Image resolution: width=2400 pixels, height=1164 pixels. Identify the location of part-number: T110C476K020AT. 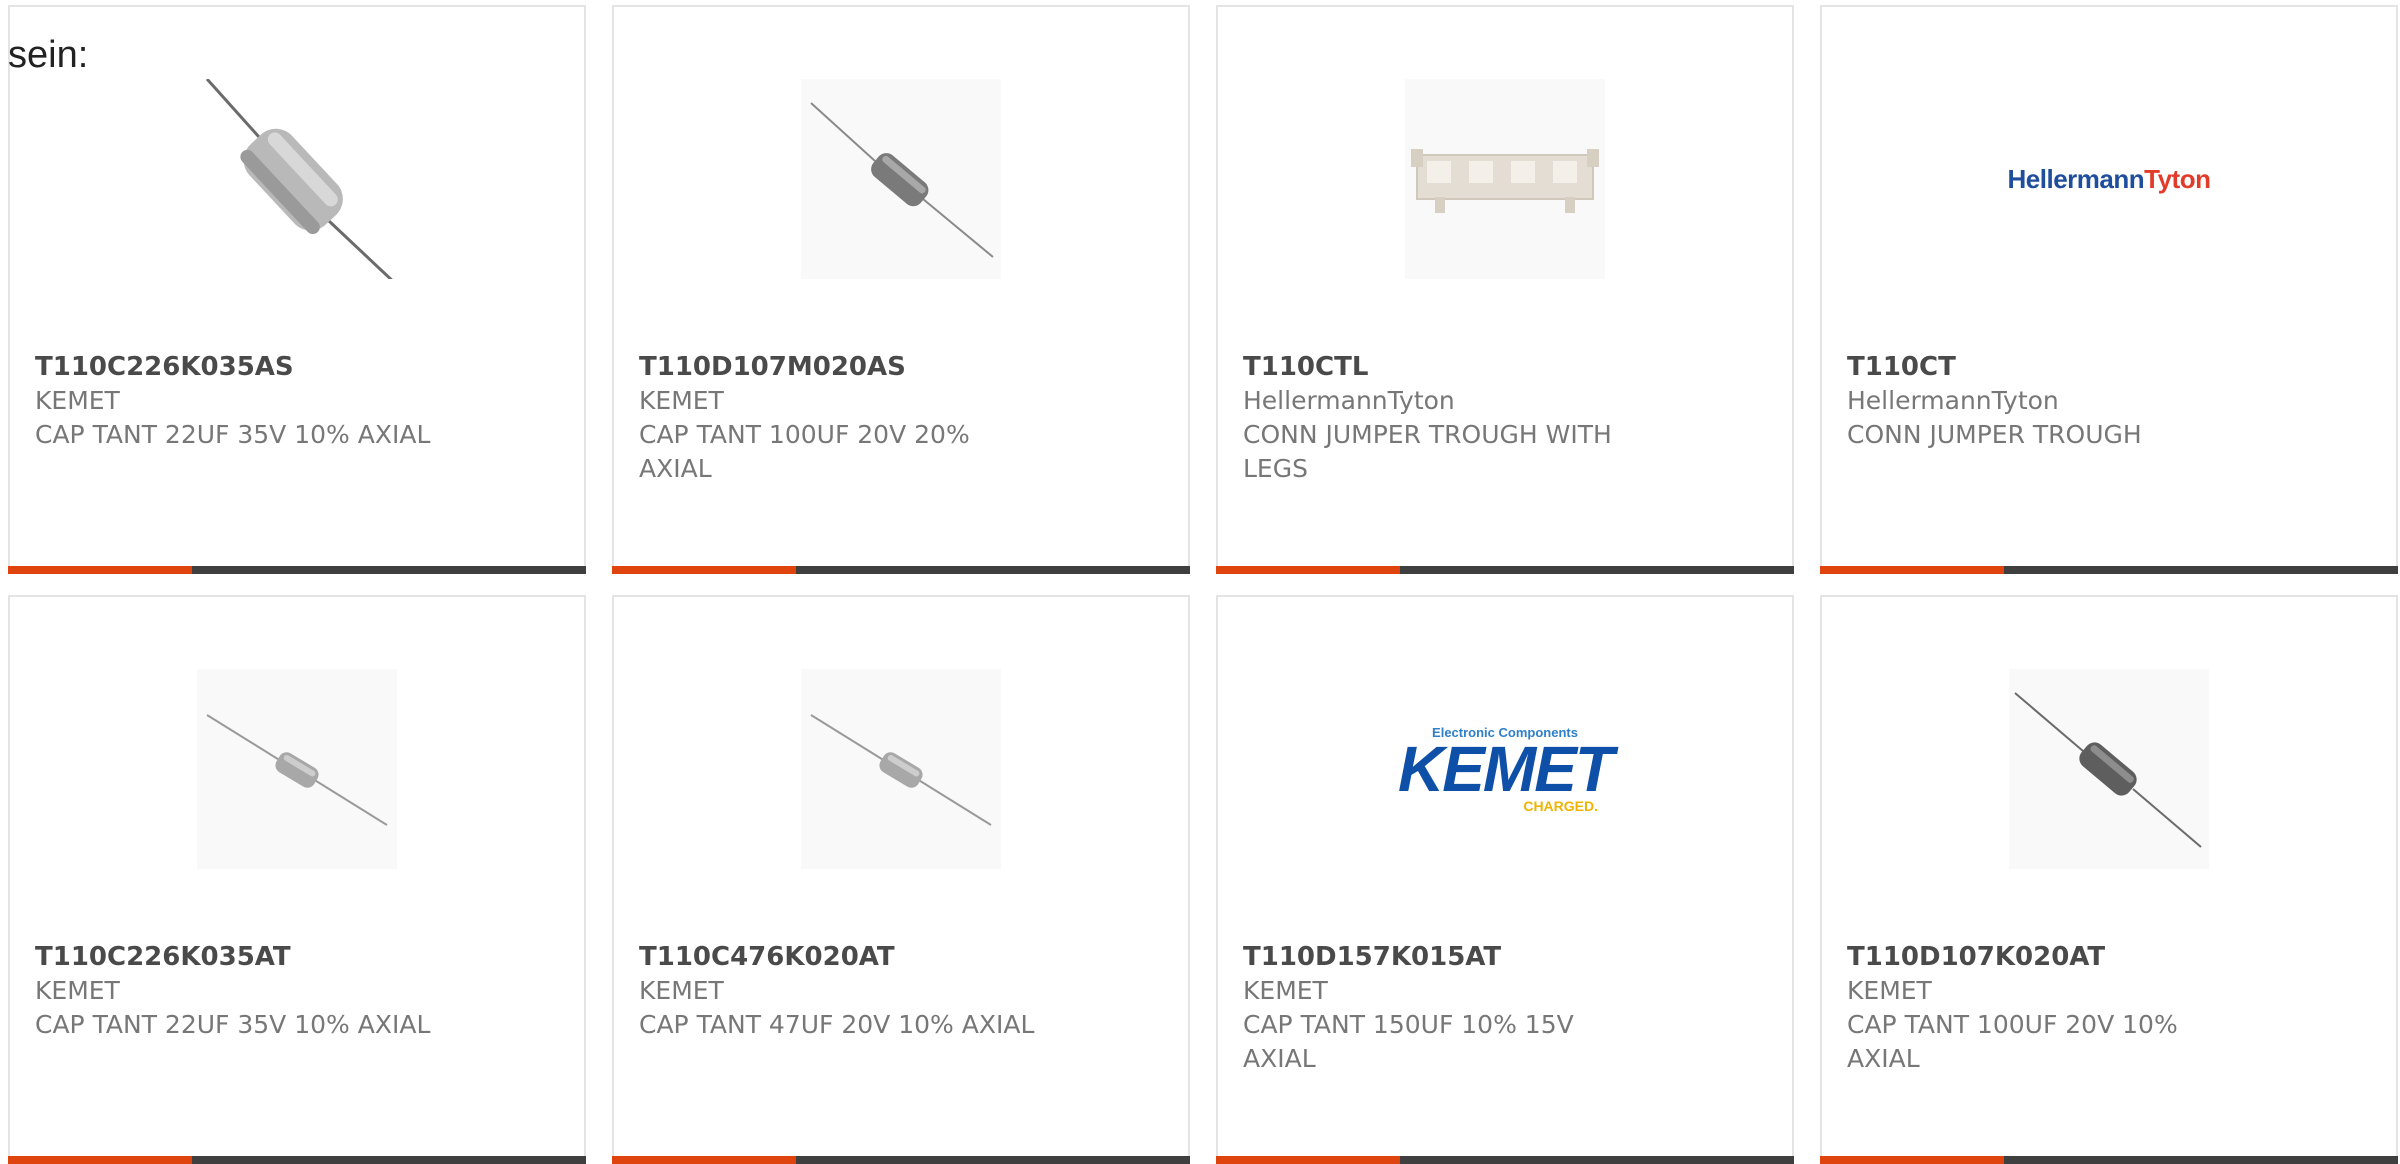
(901, 957).